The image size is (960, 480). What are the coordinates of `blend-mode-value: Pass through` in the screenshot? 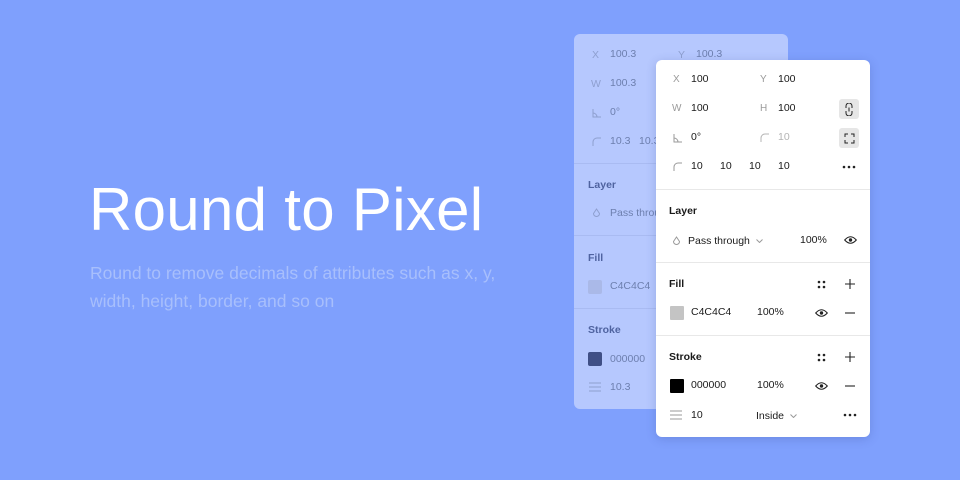 It's located at (719, 241).